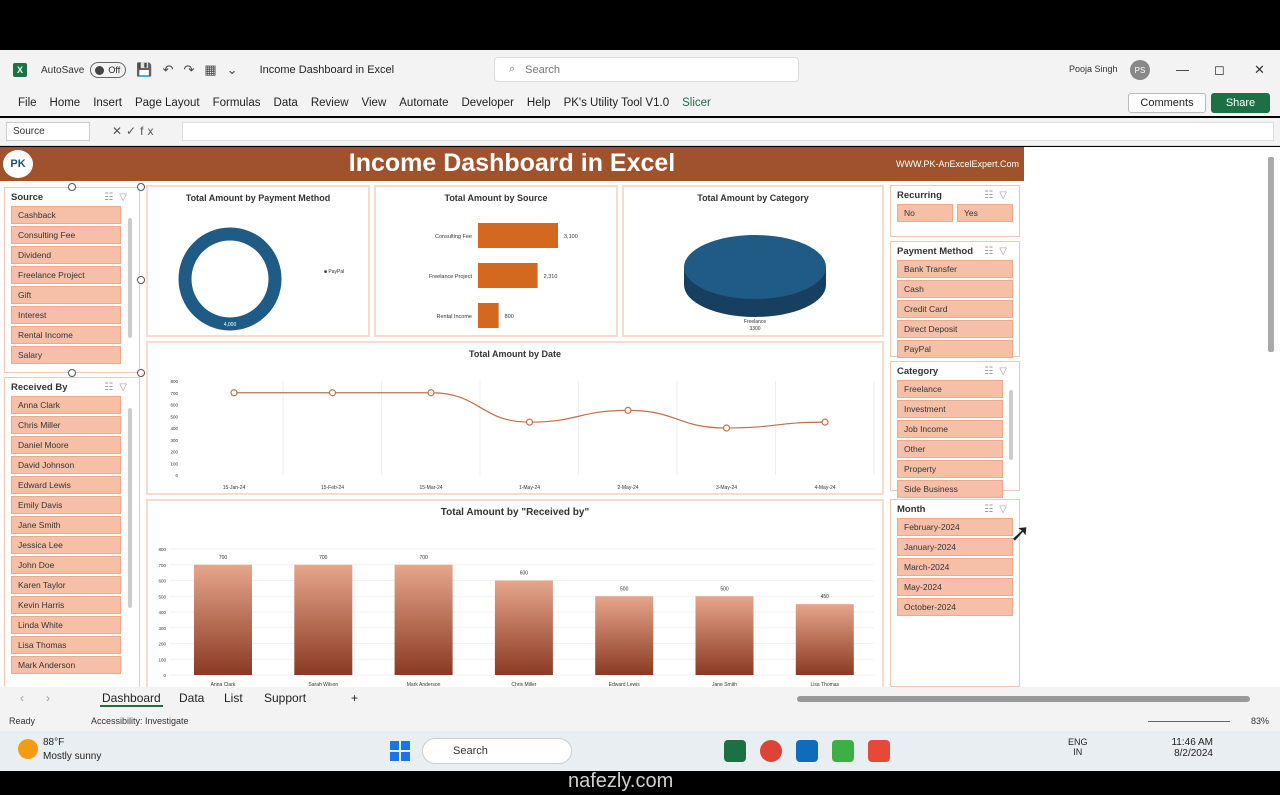  I want to click on tab-developer: Developer, so click(487, 103).